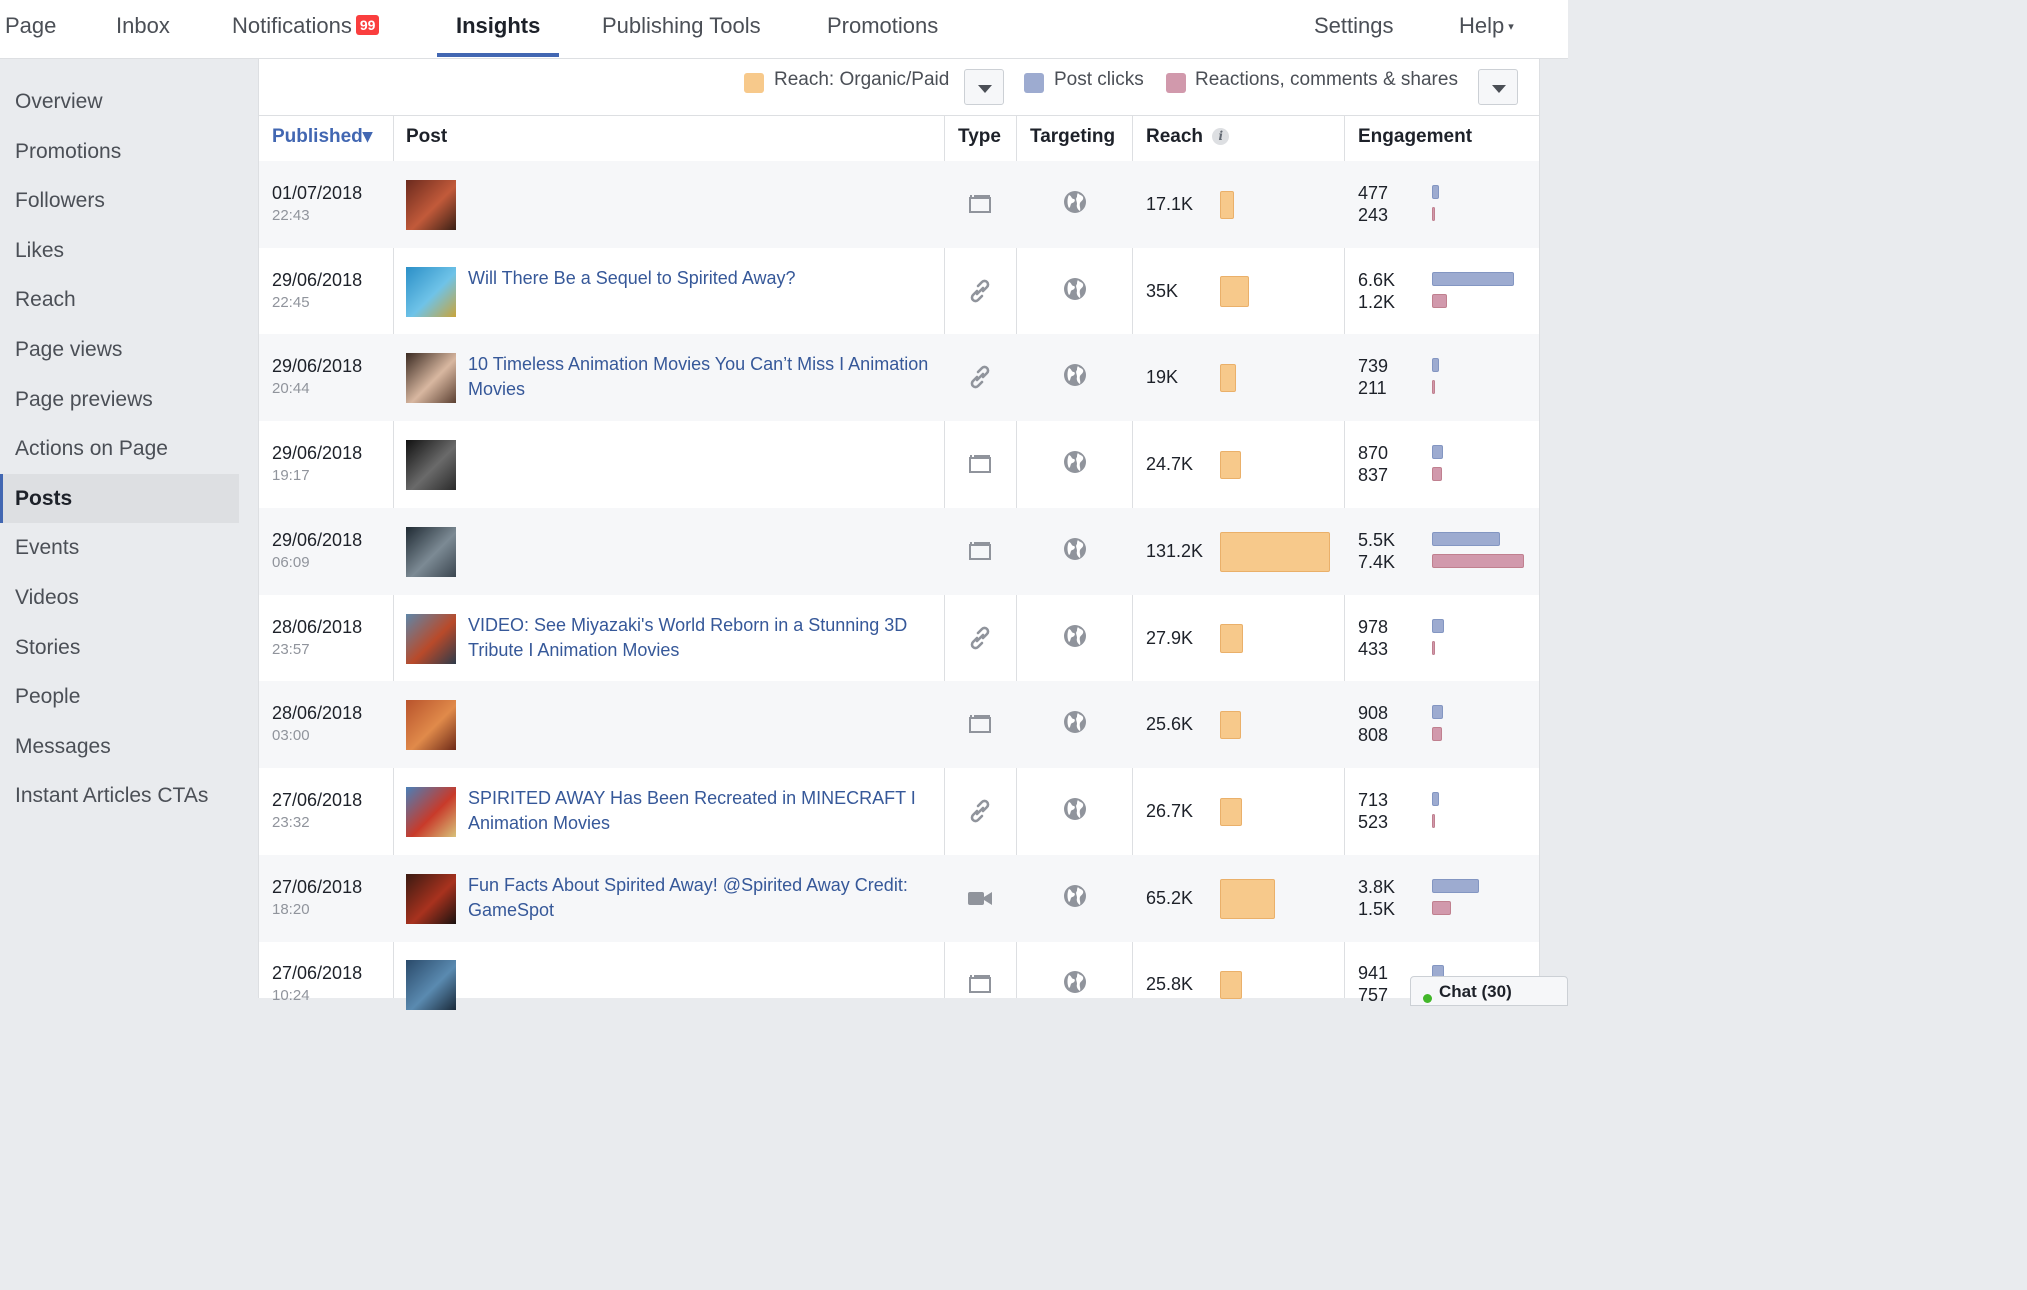  What do you see at coordinates (1373, 821) in the screenshot?
I see `reactions-value: 523` at bounding box center [1373, 821].